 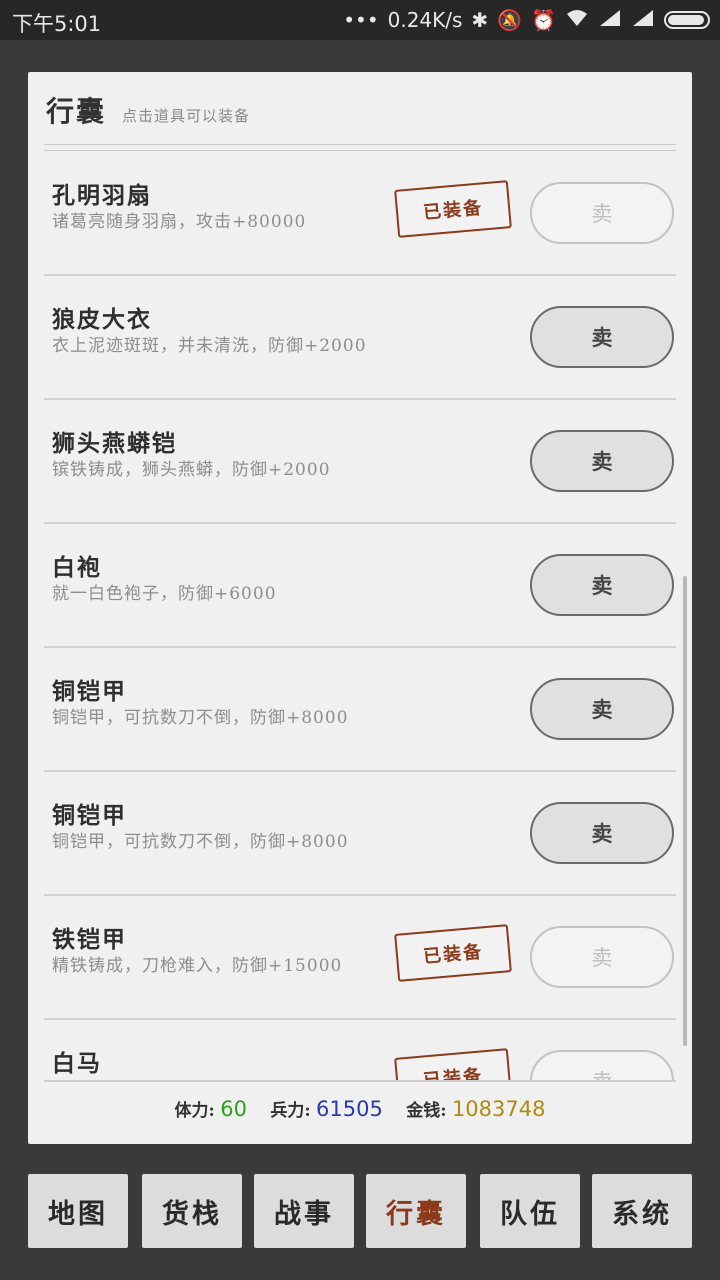 What do you see at coordinates (360, 462) in the screenshot?
I see `inventory-item: 狮头燕蟒铠镔铁铸成，狮头燕蟒，防御+2000 卖` at bounding box center [360, 462].